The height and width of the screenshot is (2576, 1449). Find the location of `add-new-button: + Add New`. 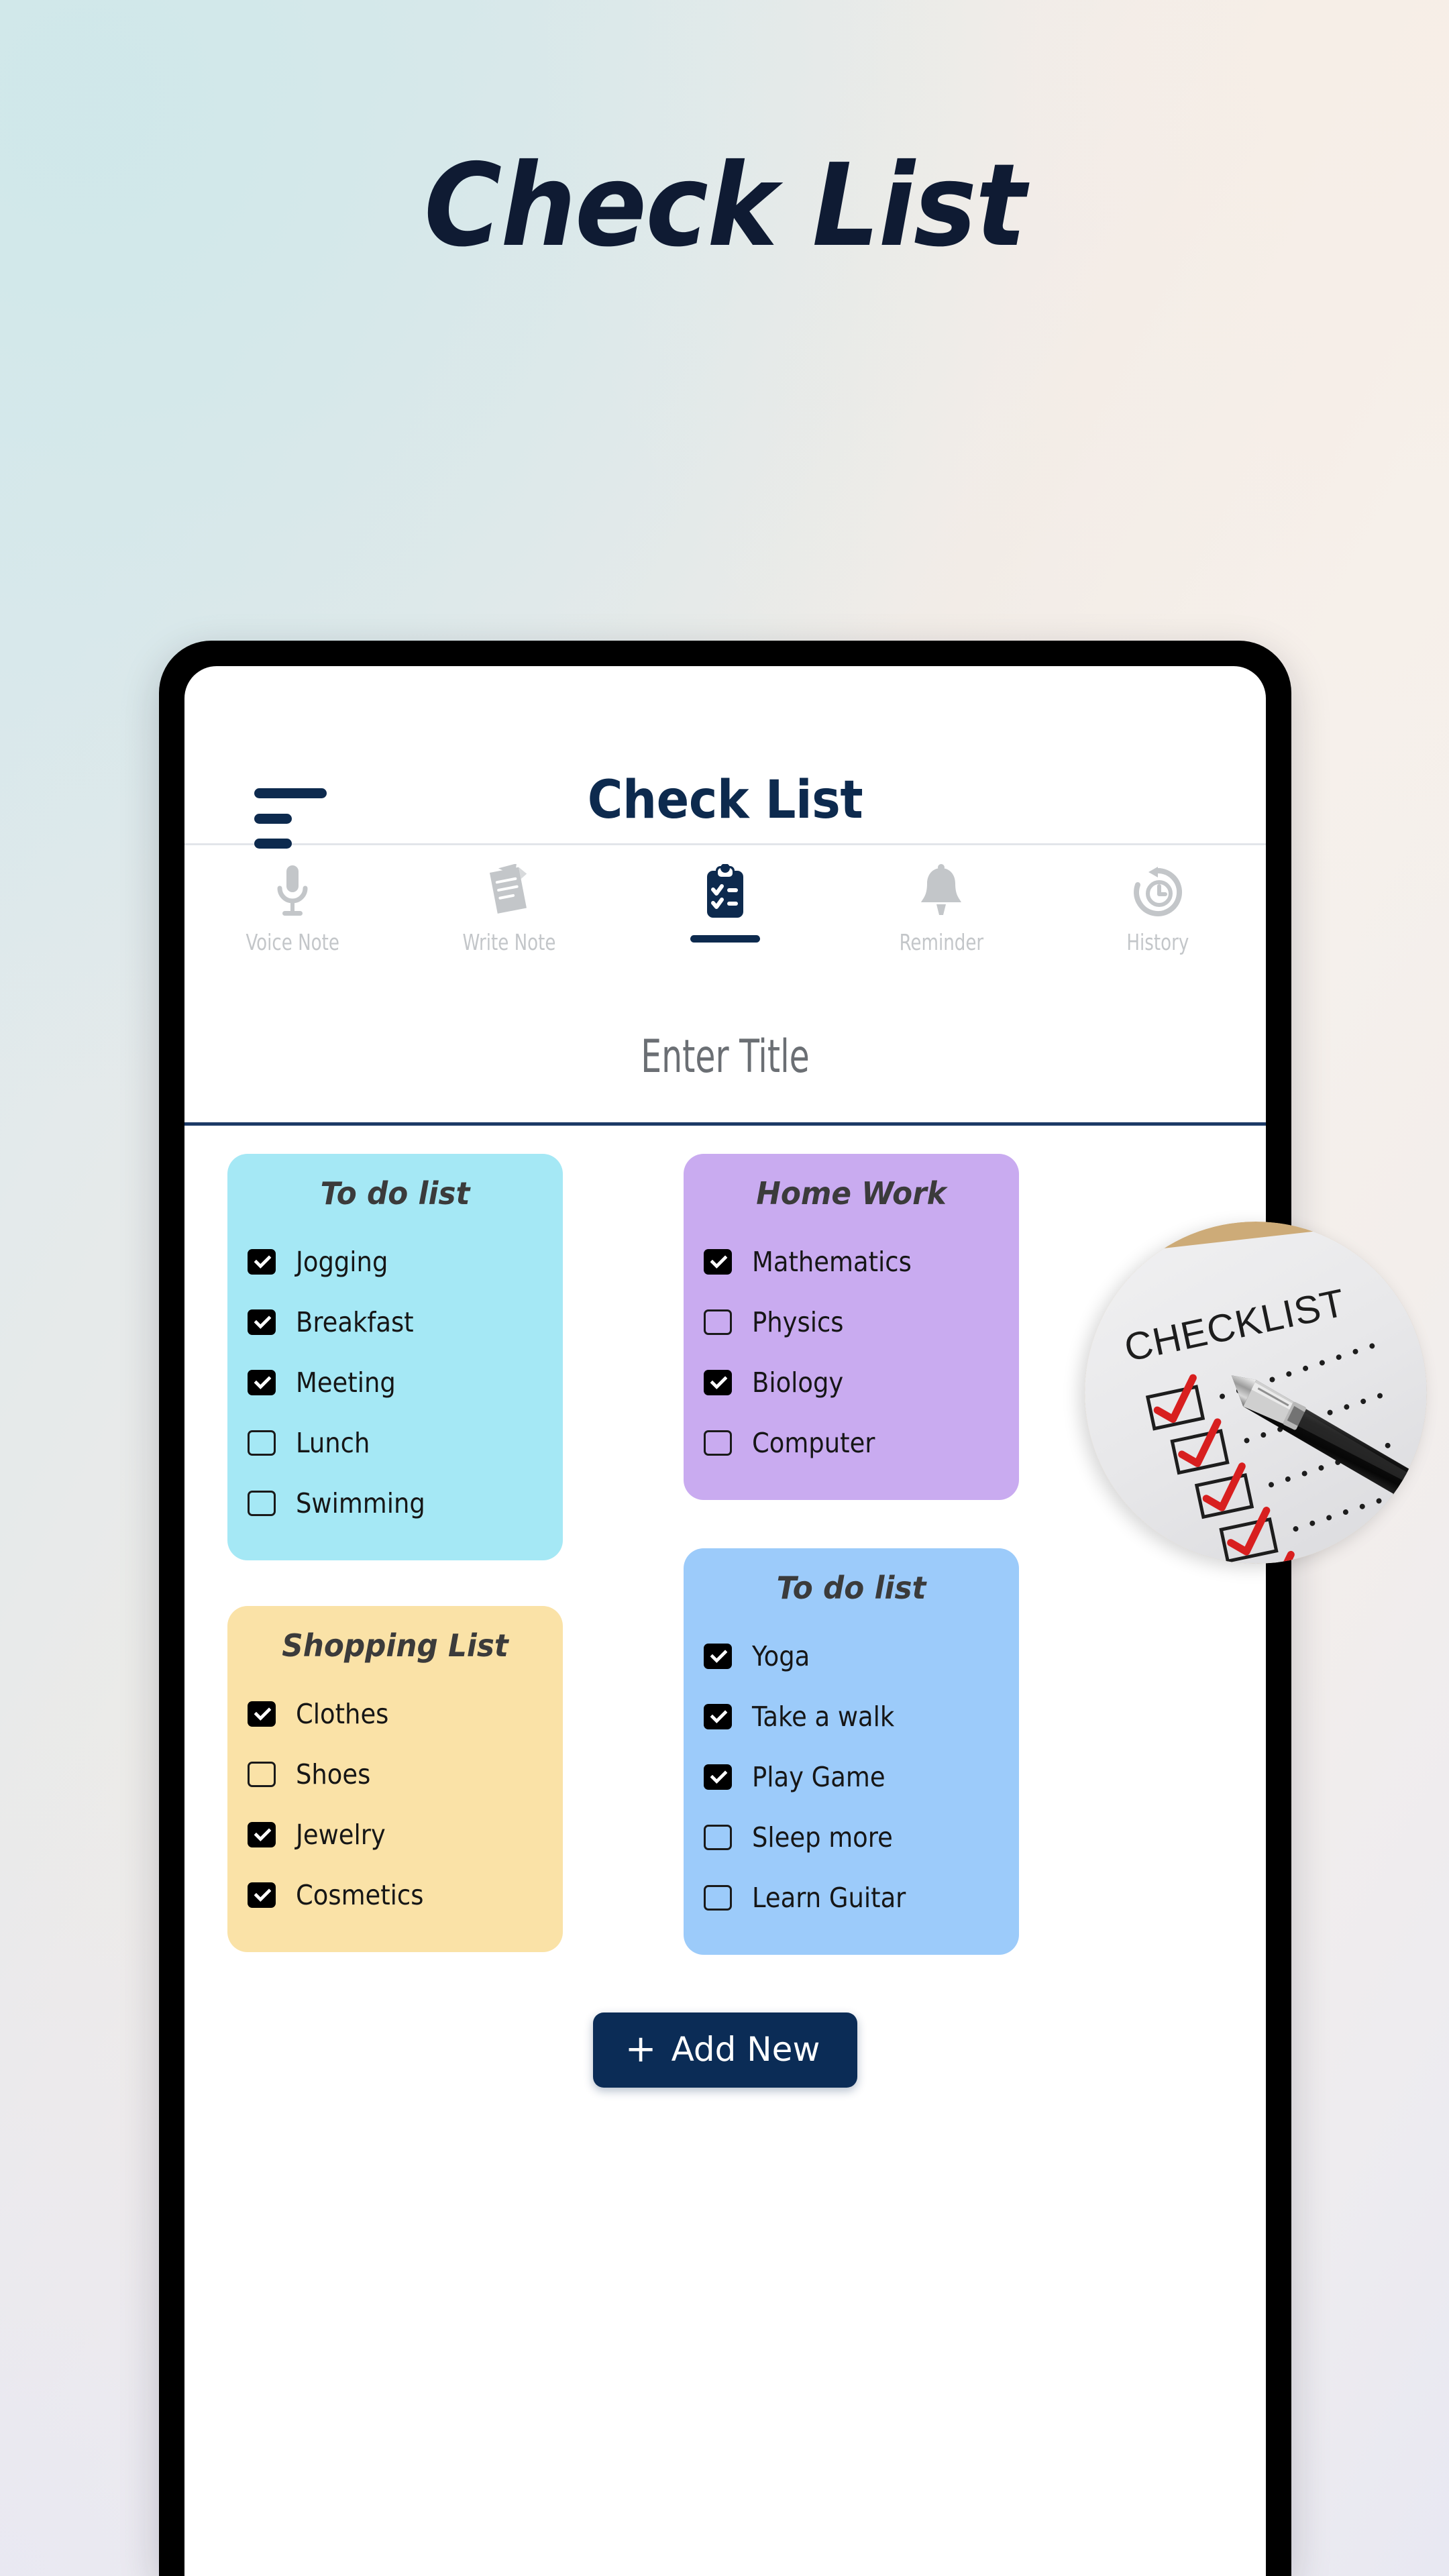

add-new-button: + Add New is located at coordinates (725, 2050).